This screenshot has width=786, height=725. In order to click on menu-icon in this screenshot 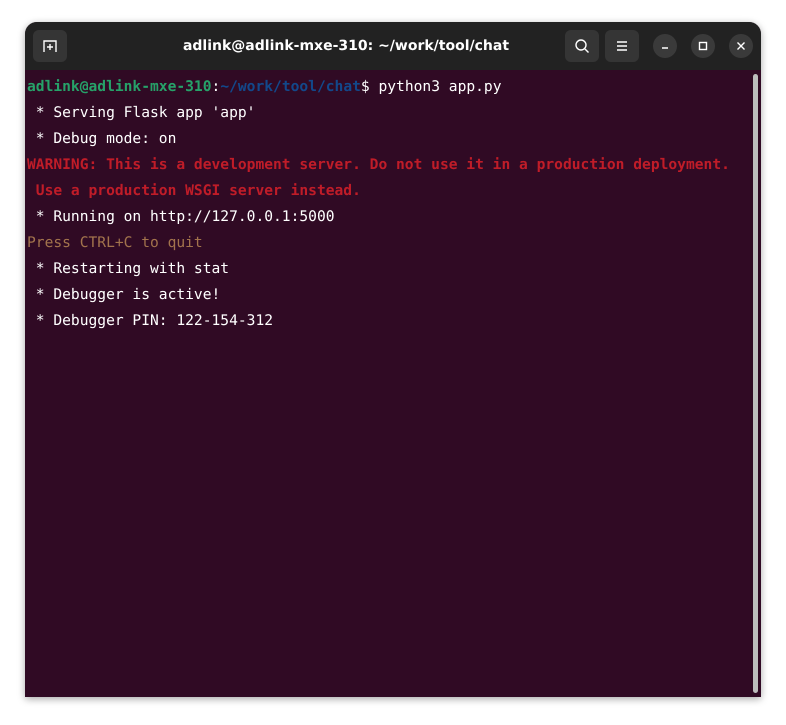, I will do `click(622, 46)`.